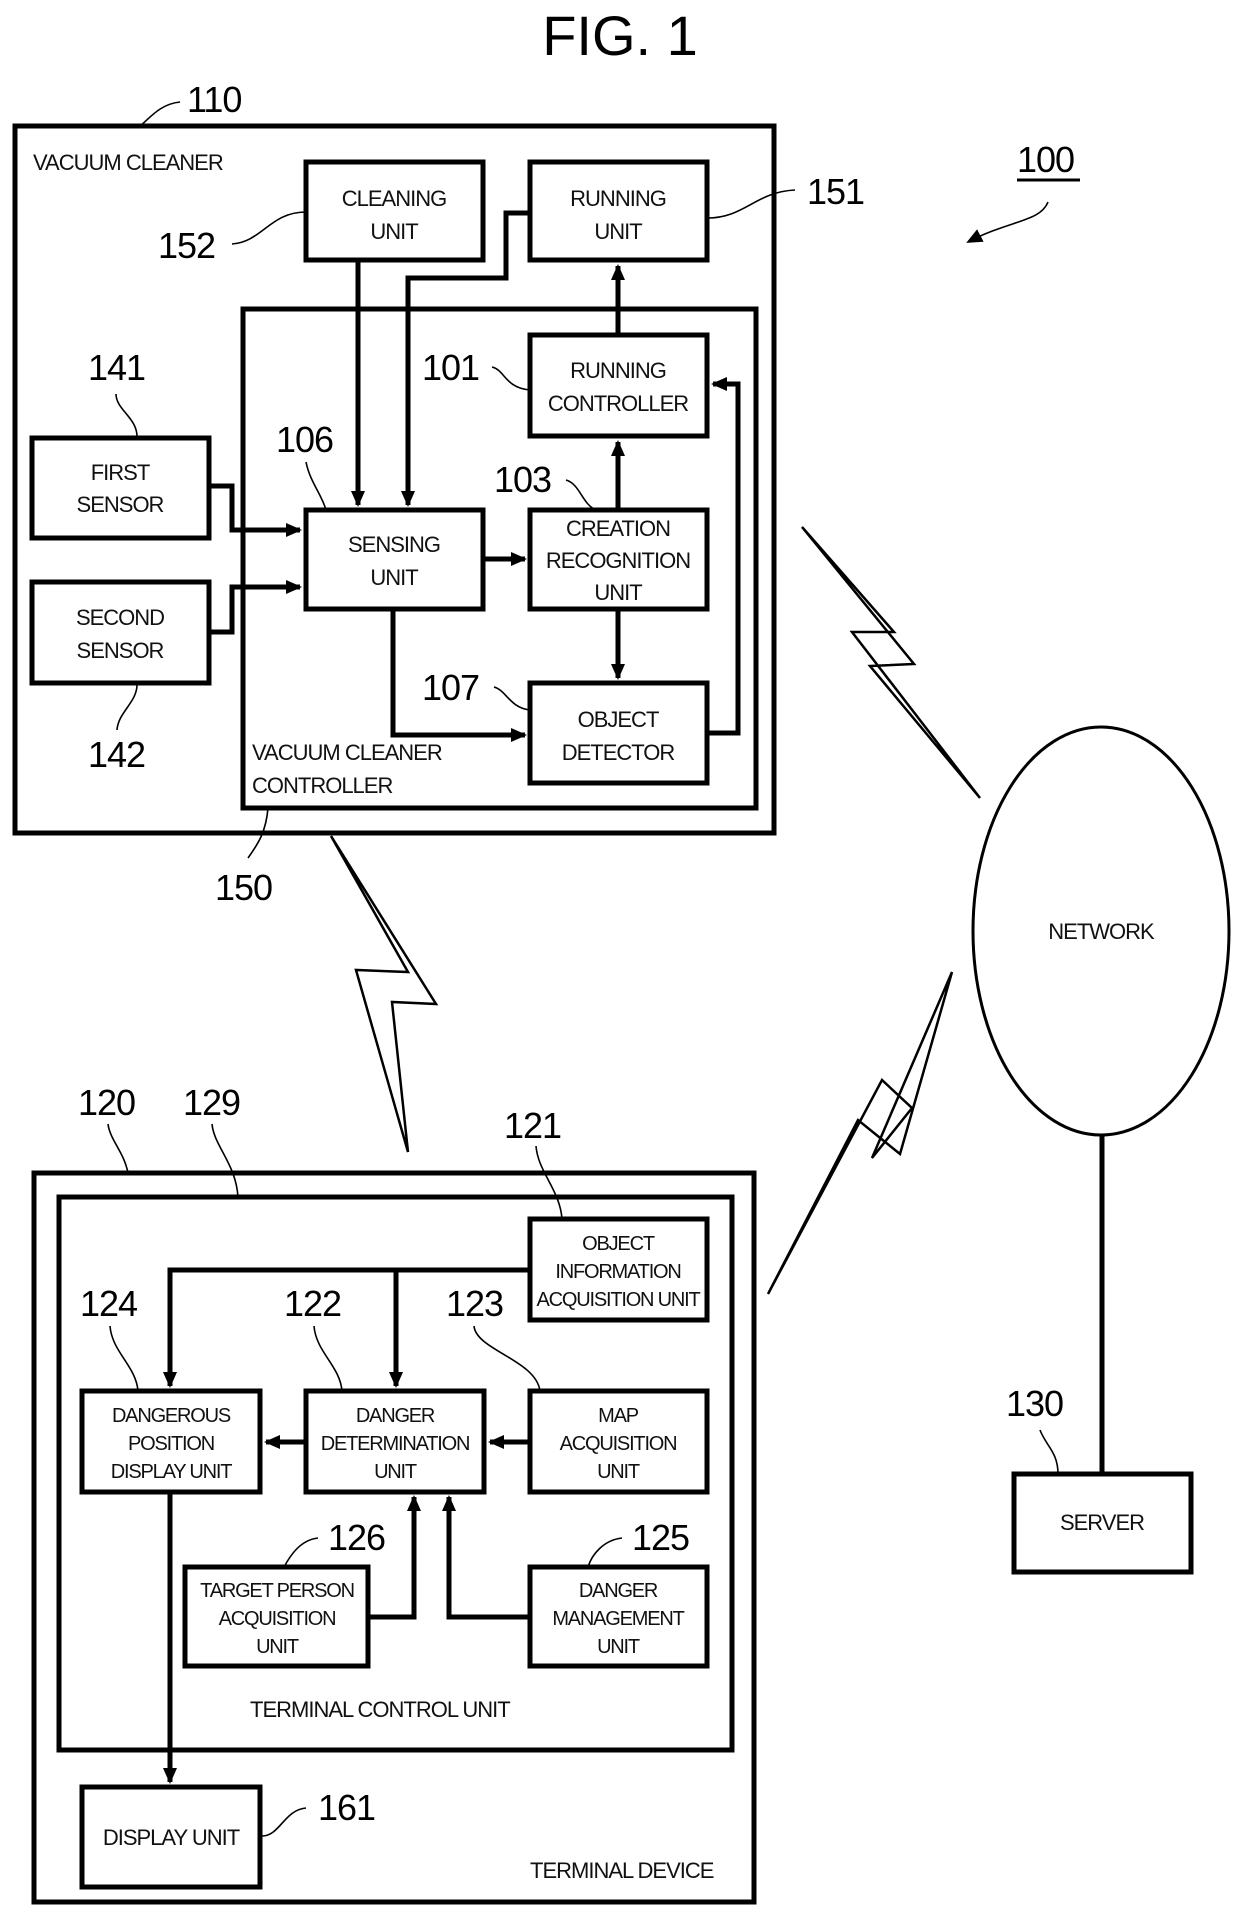 The image size is (1240, 1911). I want to click on map-acquisition-unit: MAP ACQUISITION UNIT, so click(618, 1441).